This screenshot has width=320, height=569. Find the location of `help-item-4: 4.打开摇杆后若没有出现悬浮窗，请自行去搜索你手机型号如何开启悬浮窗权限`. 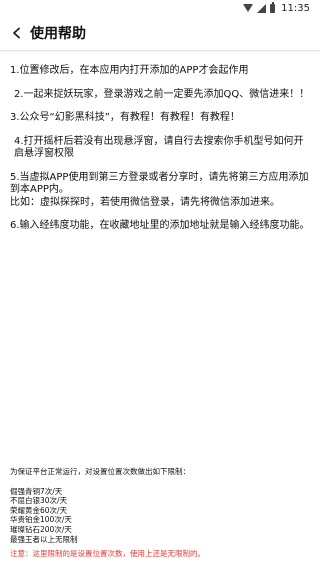

help-item-4: 4.打开摇杆后若没有出现悬浮窗，请自行去搜索你手机型号如何开启悬浮窗权限 is located at coordinates (159, 147).